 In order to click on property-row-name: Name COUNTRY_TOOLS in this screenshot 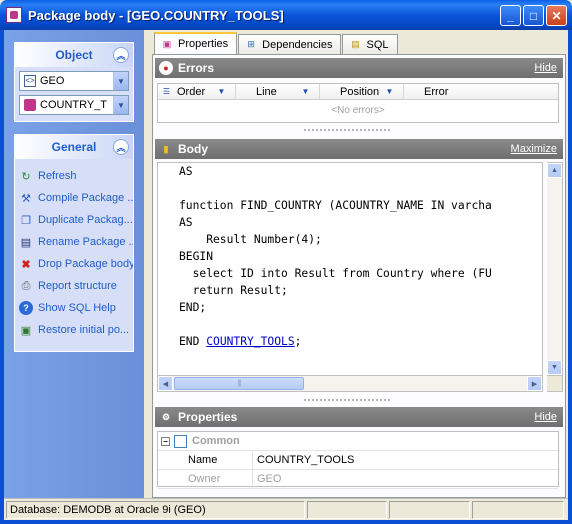, I will do `click(358, 460)`.